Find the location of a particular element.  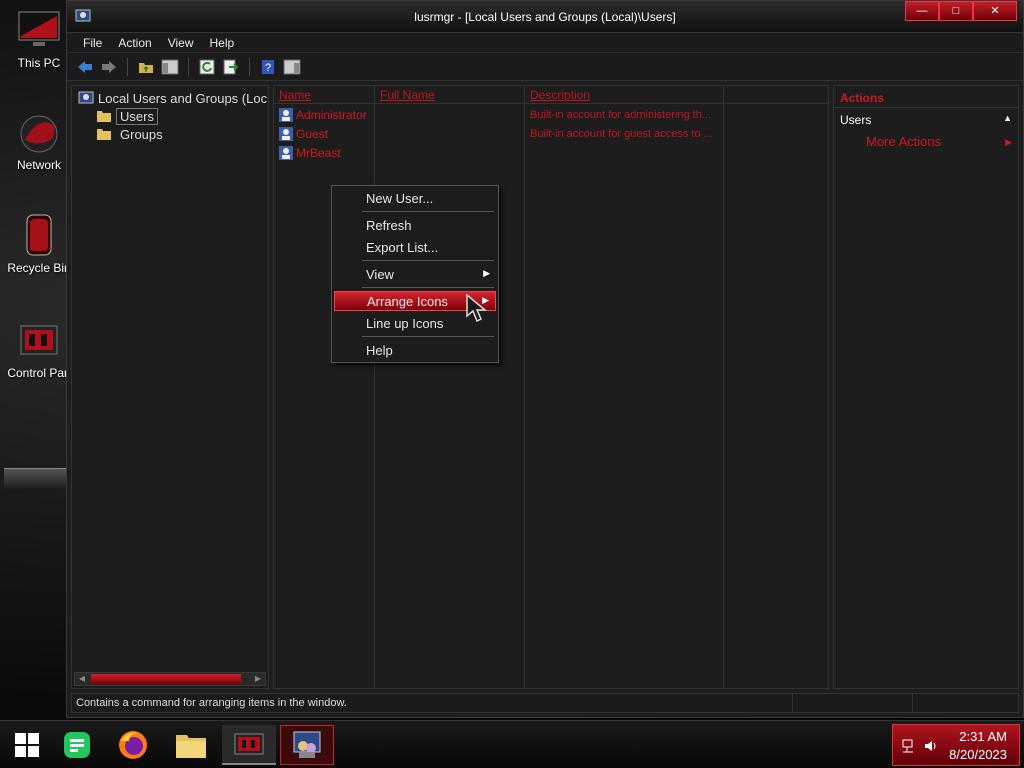

desktop-icon-control-panel: Control Pan is located at coordinates (39, 349).